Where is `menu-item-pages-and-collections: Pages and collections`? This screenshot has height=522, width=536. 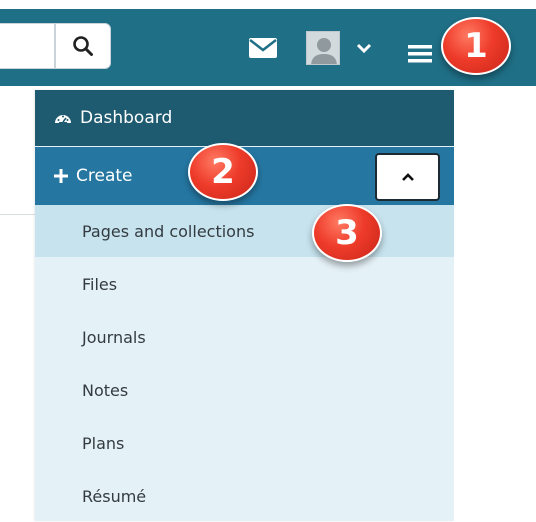 menu-item-pages-and-collections: Pages and collections is located at coordinates (244, 231).